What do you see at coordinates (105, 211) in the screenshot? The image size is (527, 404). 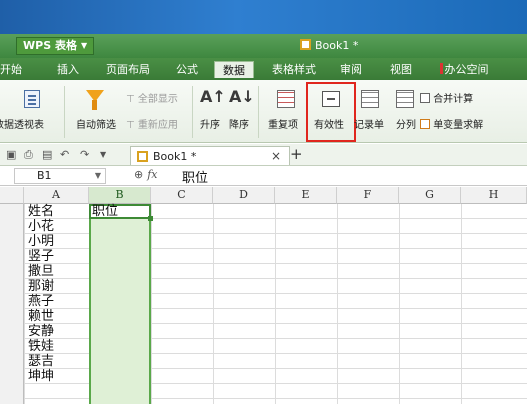 I see `cell-b1: 职位` at bounding box center [105, 211].